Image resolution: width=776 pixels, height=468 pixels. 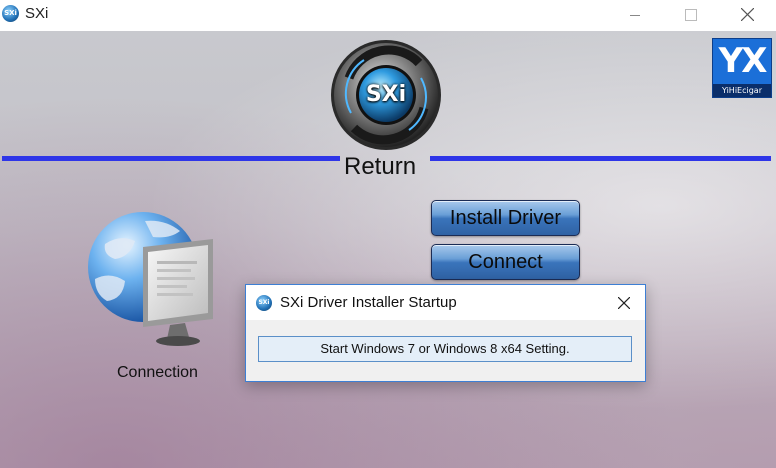 What do you see at coordinates (505, 218) in the screenshot?
I see `install-driver-button: Install Driver` at bounding box center [505, 218].